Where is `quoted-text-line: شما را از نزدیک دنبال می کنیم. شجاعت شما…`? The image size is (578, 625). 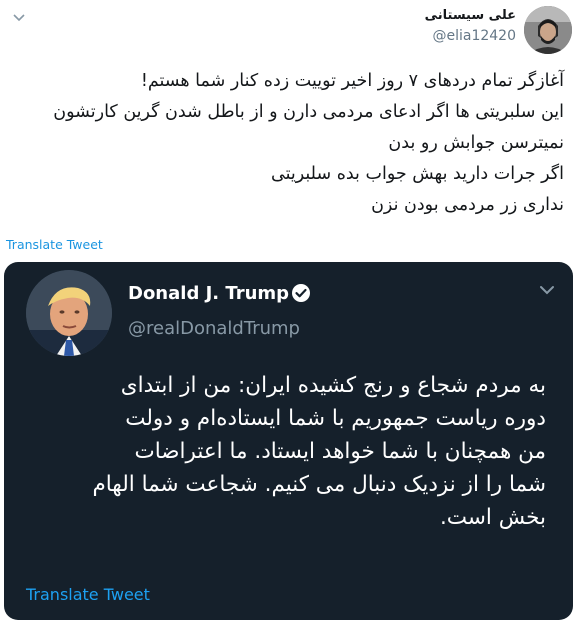 quoted-text-line: شما را از نزدیک دنبال می کنیم. شجاعت شما… is located at coordinates (319, 484).